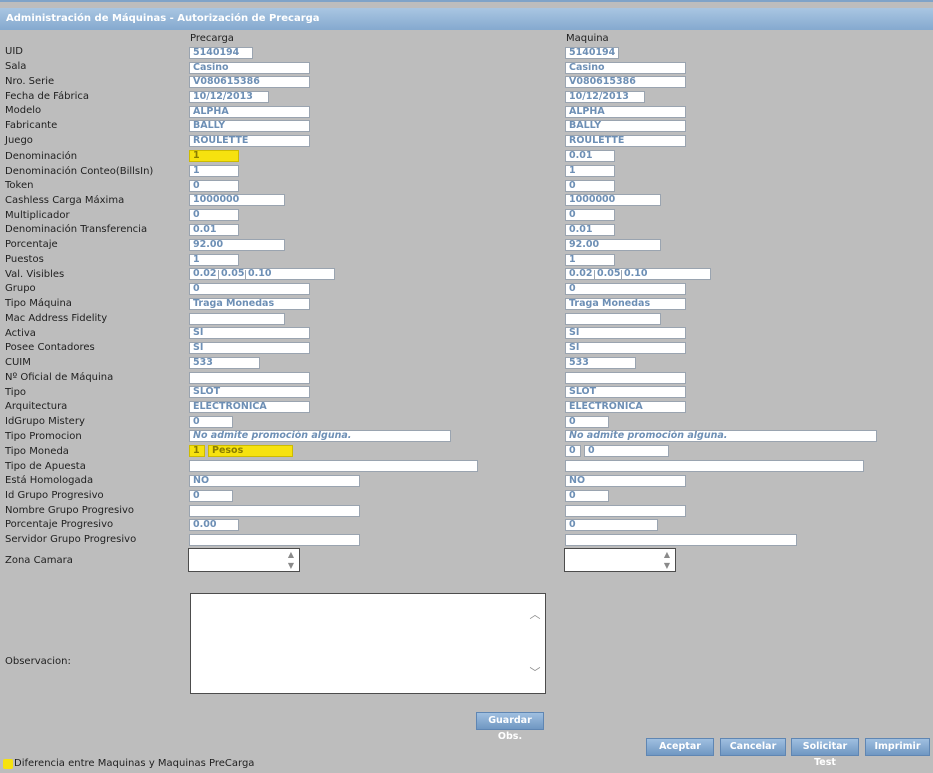  What do you see at coordinates (45, 421) in the screenshot?
I see `idgrupo-mistery-label: IdGrupo Mistery` at bounding box center [45, 421].